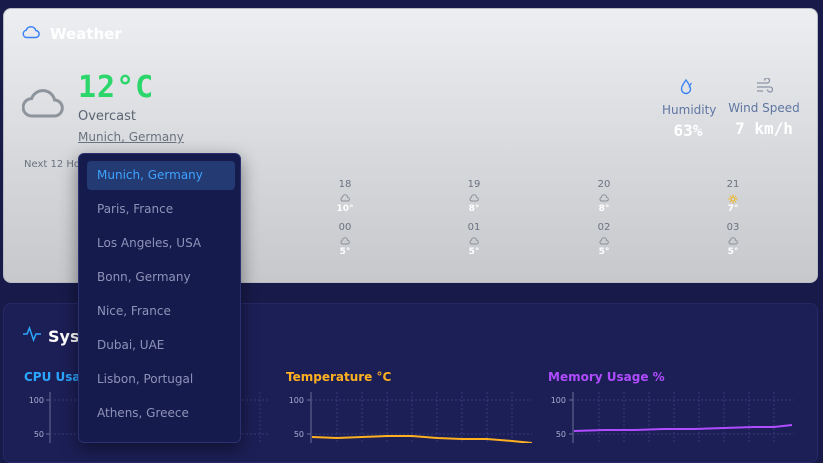 This screenshot has height=463, width=823. What do you see at coordinates (42, 105) in the screenshot?
I see `overcast-cloud-icon` at bounding box center [42, 105].